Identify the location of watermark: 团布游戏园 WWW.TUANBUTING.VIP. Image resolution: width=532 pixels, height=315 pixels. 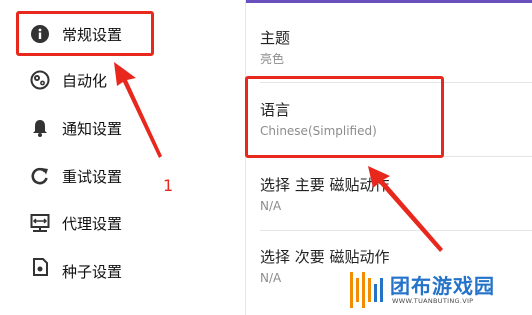
(439, 290).